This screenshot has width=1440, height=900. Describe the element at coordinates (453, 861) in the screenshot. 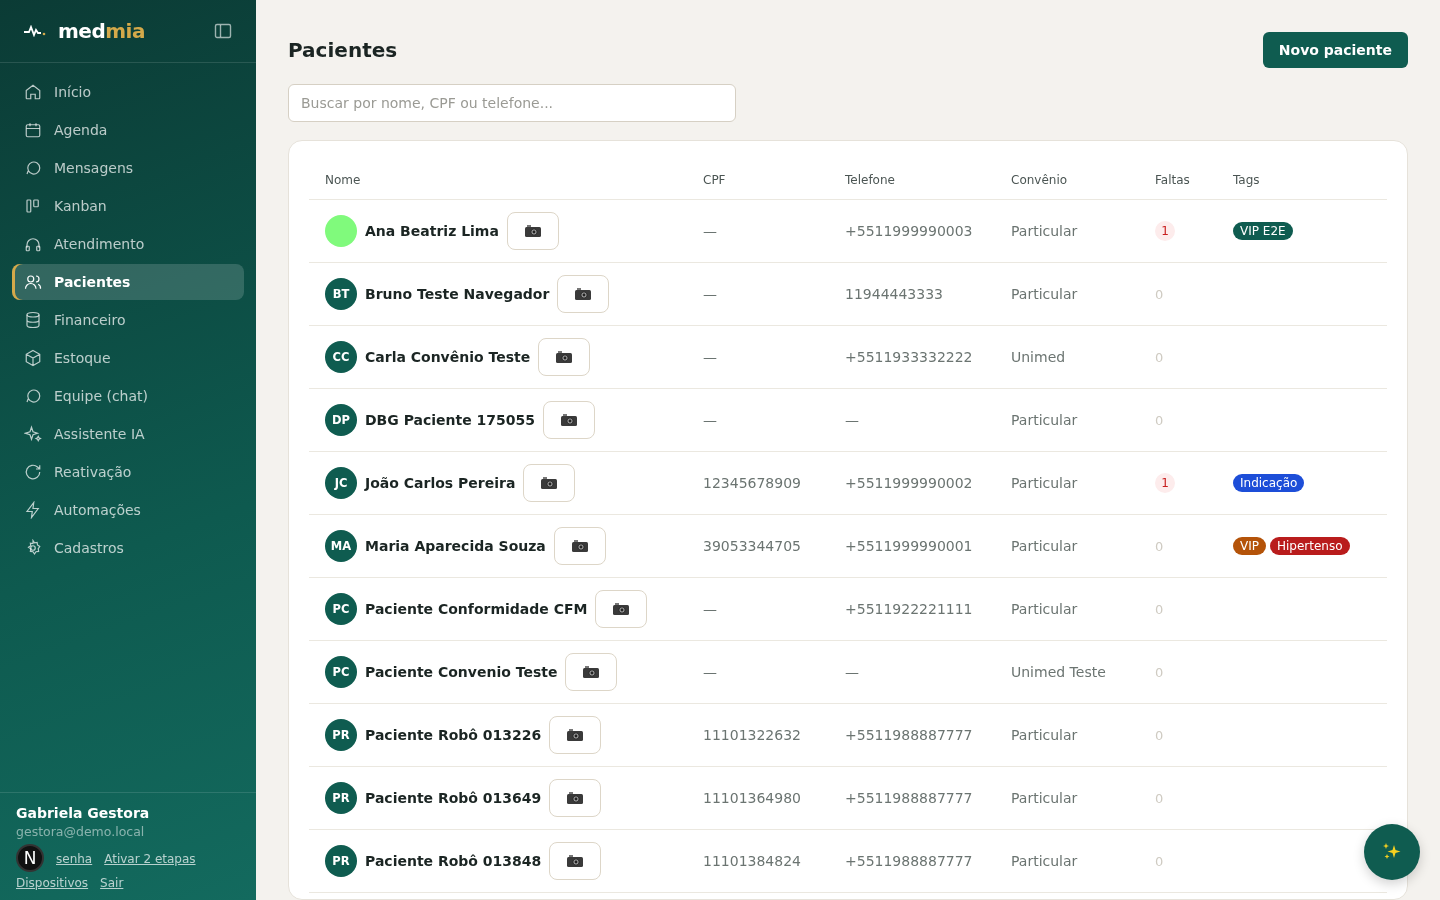

I see `patient-name: Paciente Robô 013848` at that location.